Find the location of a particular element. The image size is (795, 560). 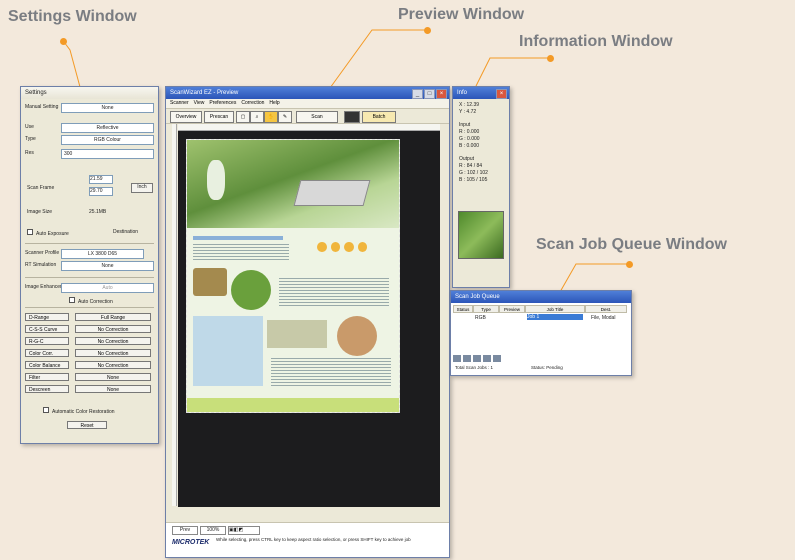

image-enhancer-select: Auto is located at coordinates (107, 288).